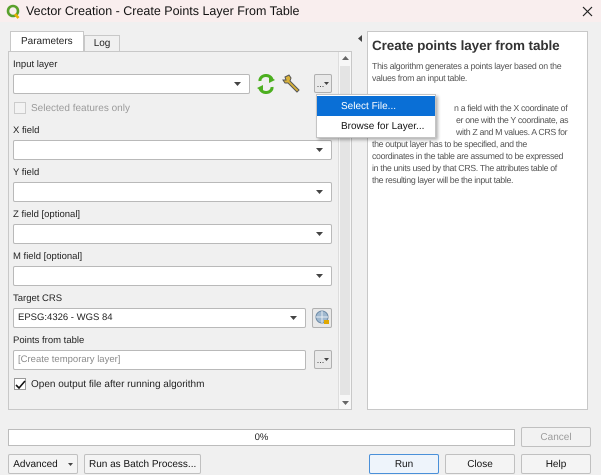  I want to click on crs-button, so click(322, 318).